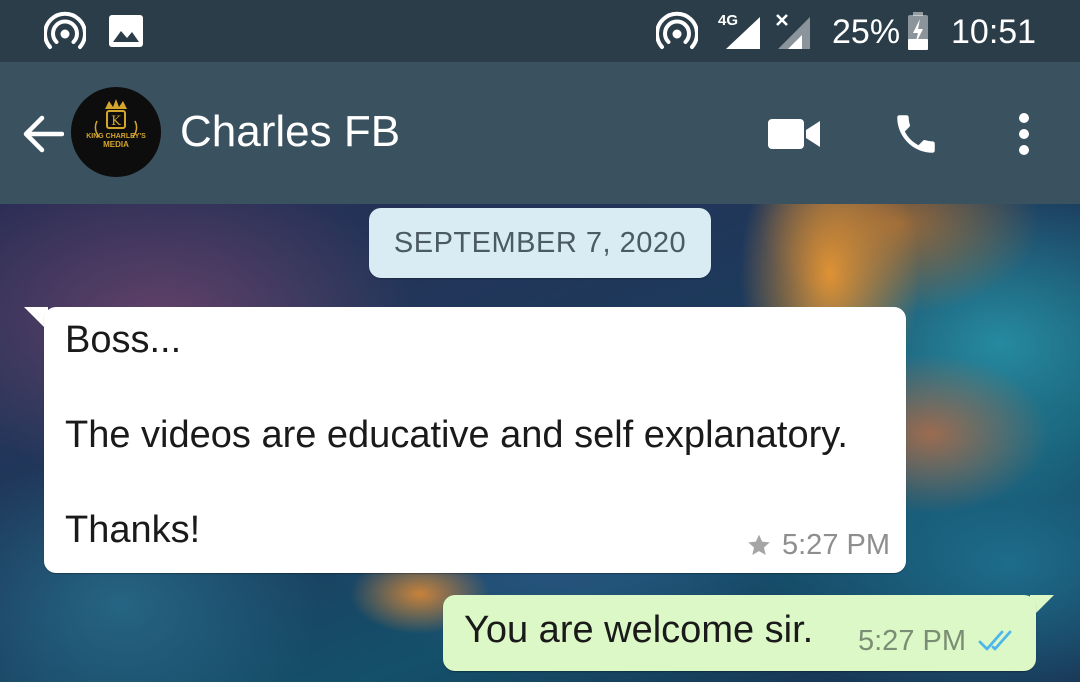 The width and height of the screenshot is (1080, 682). Describe the element at coordinates (794, 31) in the screenshot. I see `signal-no-service-icon` at that location.